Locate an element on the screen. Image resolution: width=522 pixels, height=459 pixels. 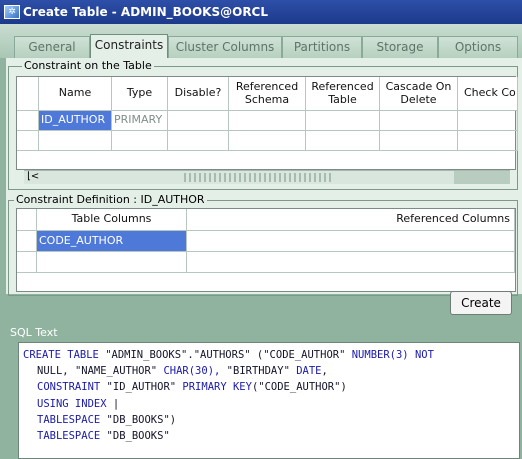
table-row: ID_AUTHOR PRIMARY is located at coordinates (267, 121).